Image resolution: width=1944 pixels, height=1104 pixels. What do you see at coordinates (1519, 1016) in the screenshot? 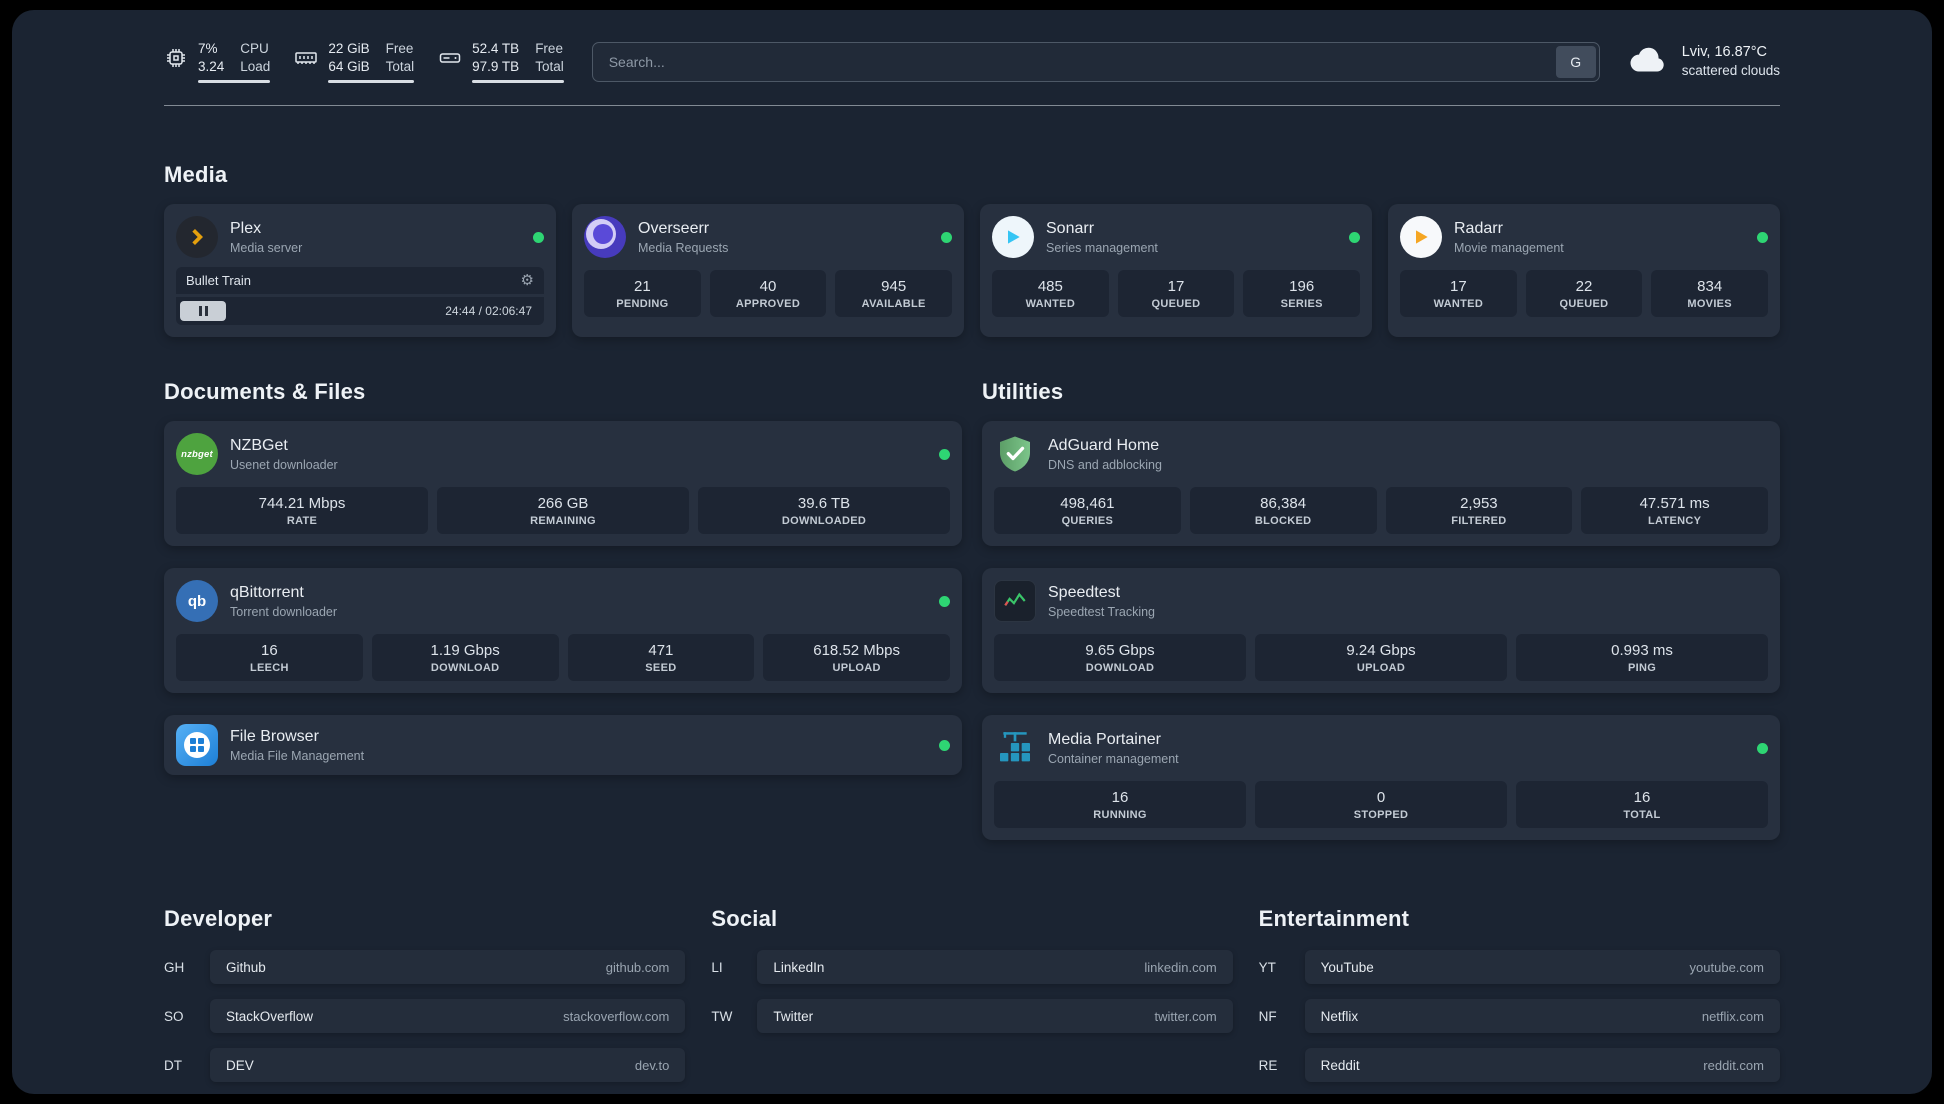
I see `bookmark-netflix: NF Netflix netflix.com` at bounding box center [1519, 1016].